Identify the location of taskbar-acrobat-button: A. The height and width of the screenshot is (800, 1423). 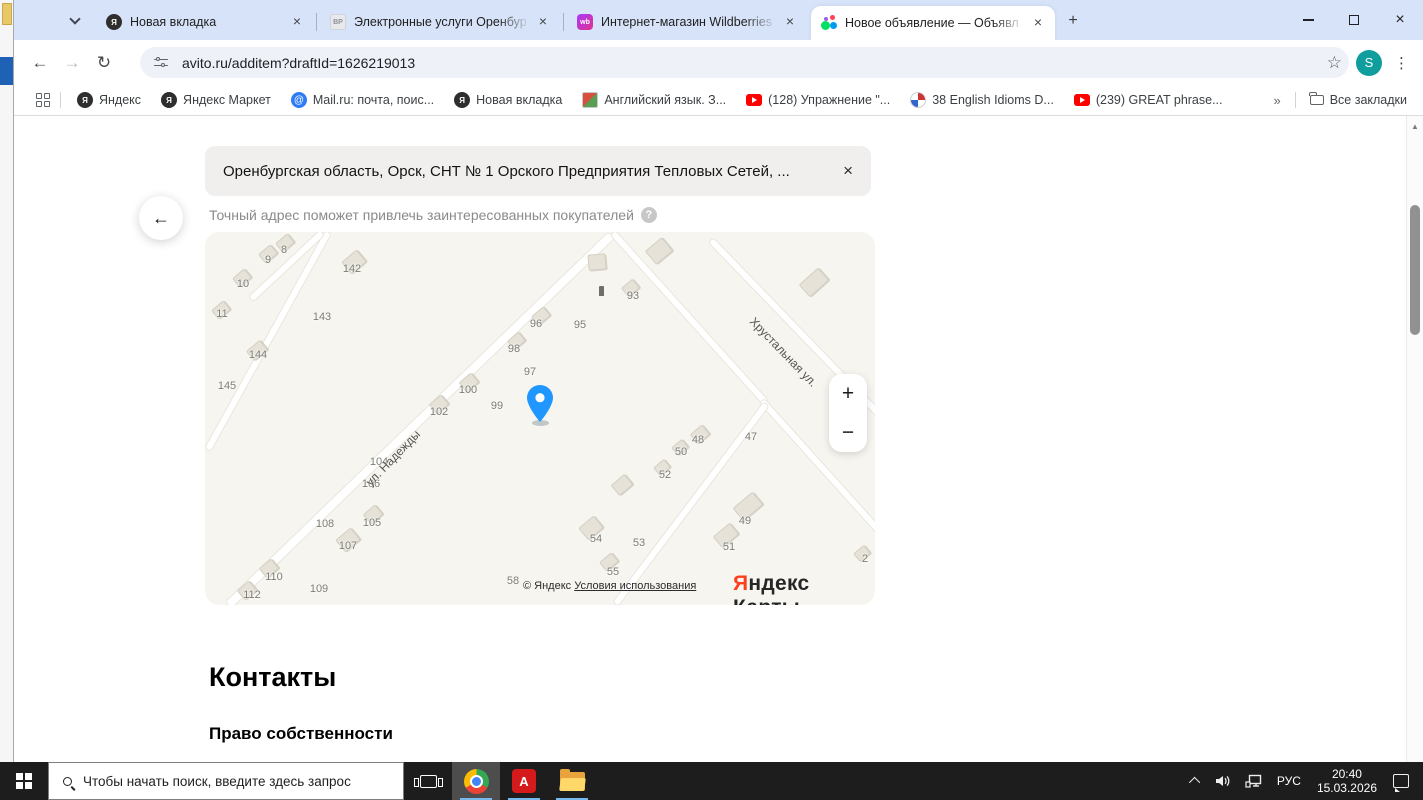
(524, 781).